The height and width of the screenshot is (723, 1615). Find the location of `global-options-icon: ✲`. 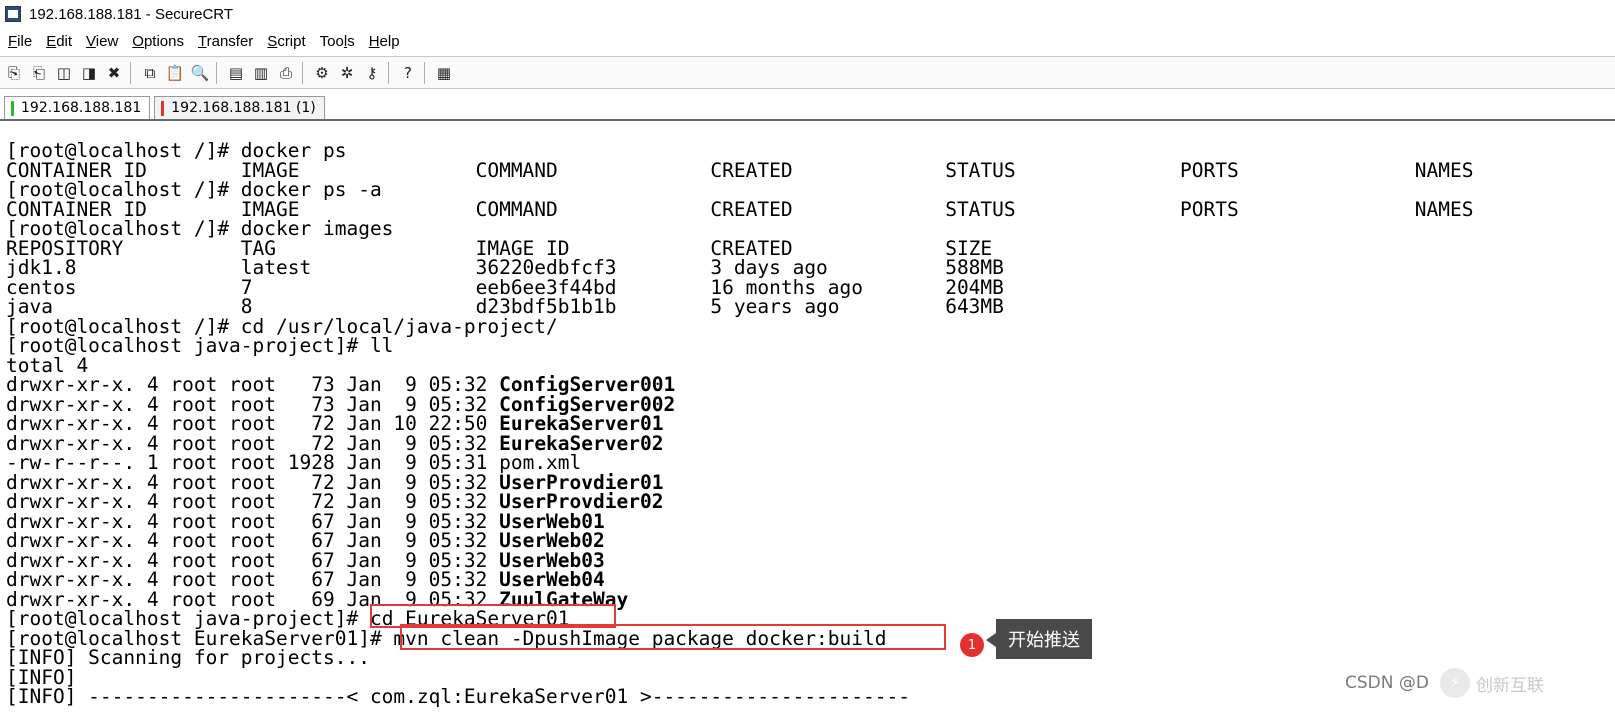

global-options-icon: ✲ is located at coordinates (347, 73).